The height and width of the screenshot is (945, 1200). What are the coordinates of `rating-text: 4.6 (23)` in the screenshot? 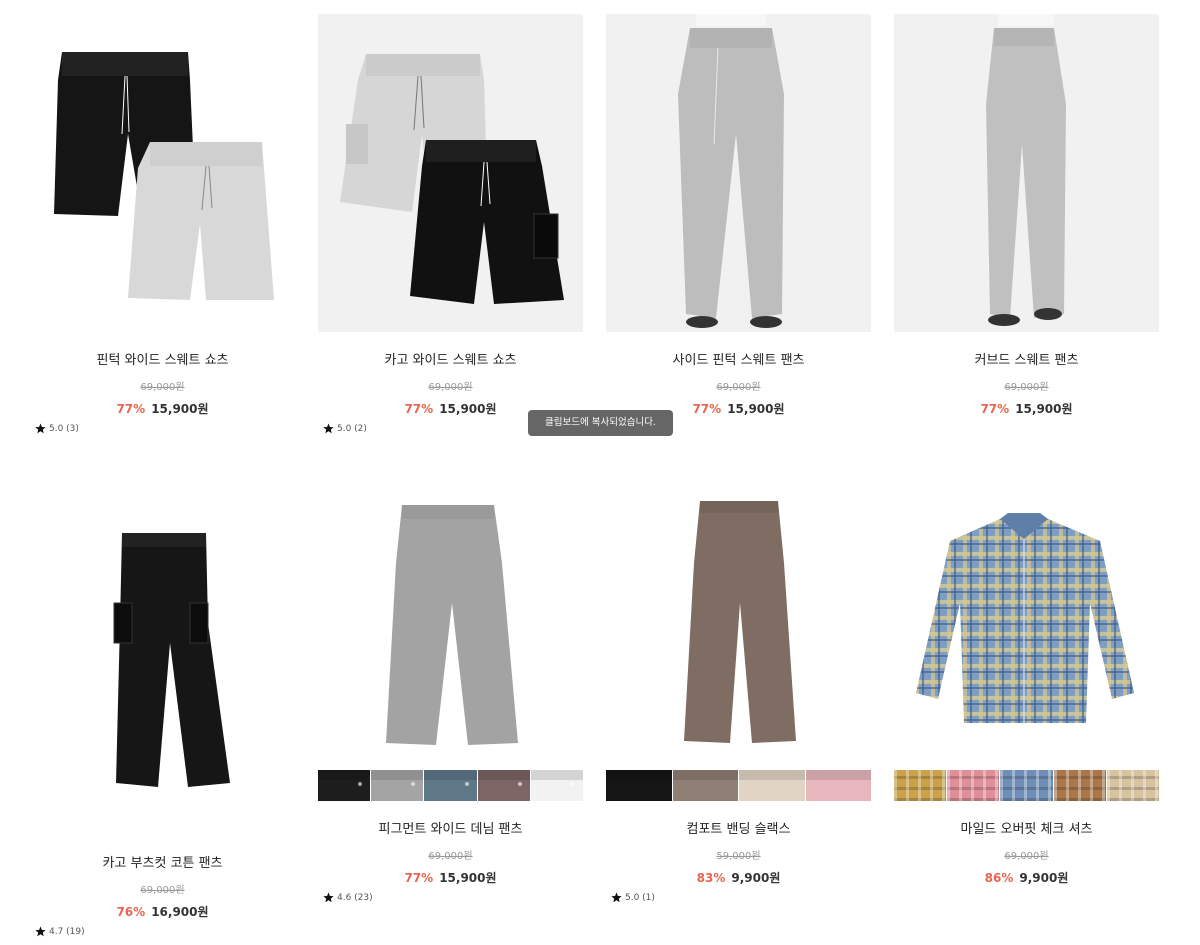 It's located at (355, 897).